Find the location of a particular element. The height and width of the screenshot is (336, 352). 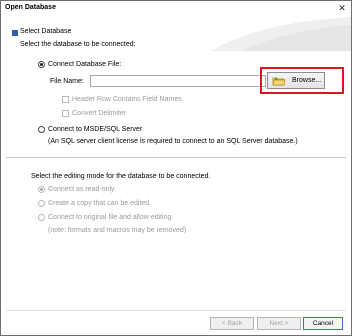

create-copy-label: Create a copy that can be edited. is located at coordinates (100, 203).